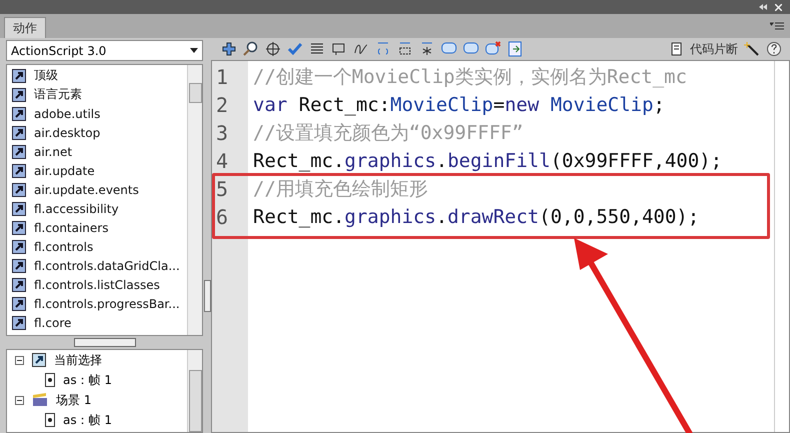 The height and width of the screenshot is (433, 790). I want to click on remove-comment-icon, so click(493, 49).